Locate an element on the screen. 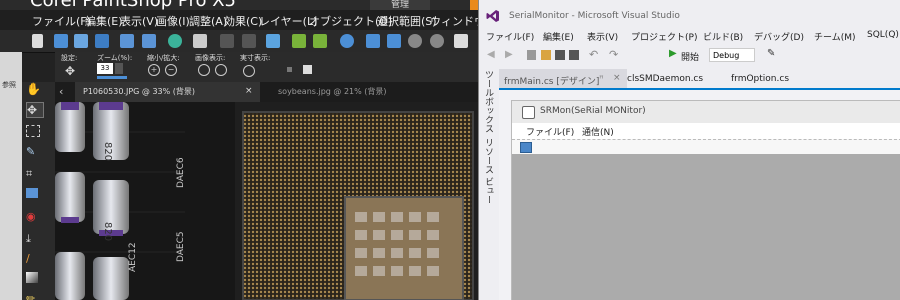 The width and height of the screenshot is (900, 300). back-icon is located at coordinates (299, 41).